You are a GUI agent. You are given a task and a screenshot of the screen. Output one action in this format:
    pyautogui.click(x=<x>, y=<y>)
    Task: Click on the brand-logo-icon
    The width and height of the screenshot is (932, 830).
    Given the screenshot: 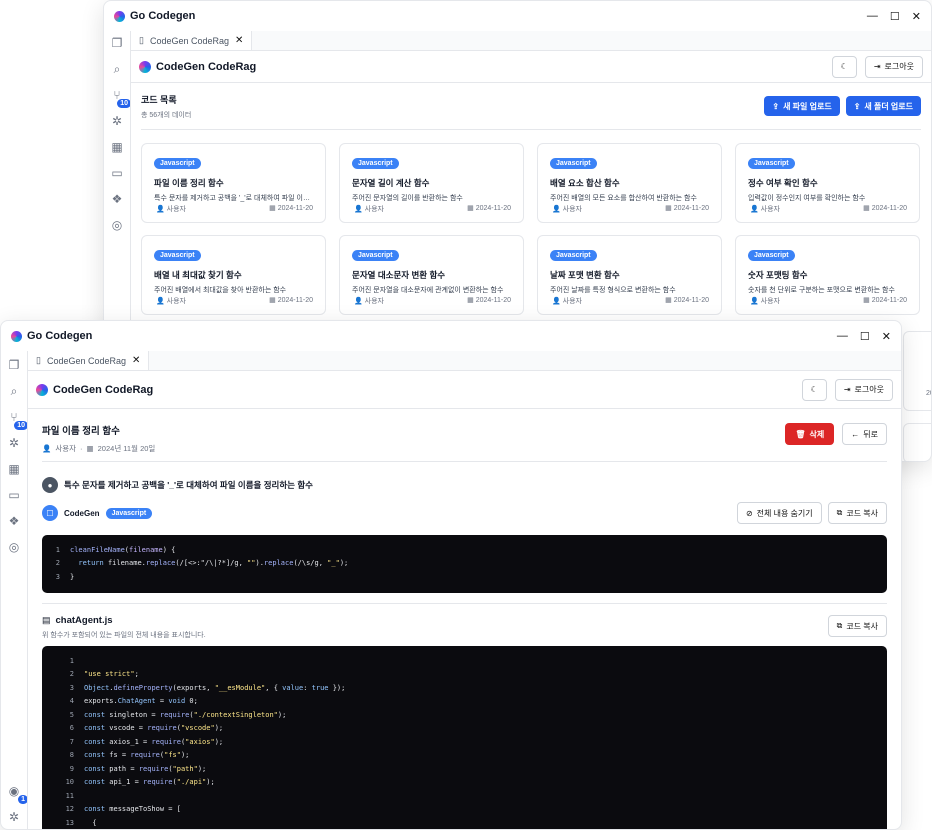 What is the action you would take?
    pyautogui.click(x=145, y=66)
    